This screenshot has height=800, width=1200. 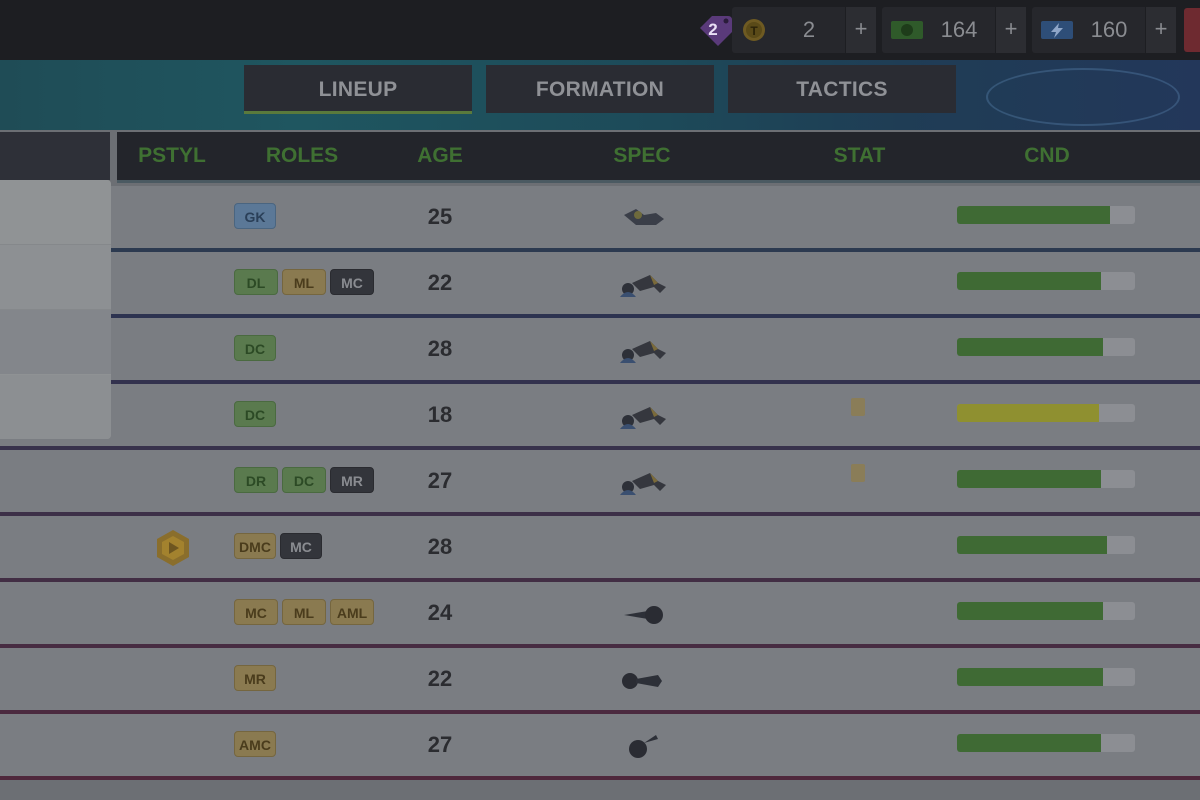 I want to click on col-roles: ROLES, so click(x=302, y=156).